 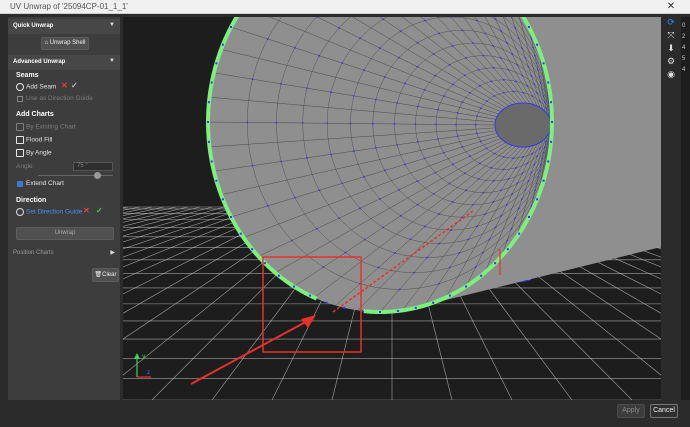 What do you see at coordinates (93, 166) in the screenshot?
I see `angle-input: 75 °` at bounding box center [93, 166].